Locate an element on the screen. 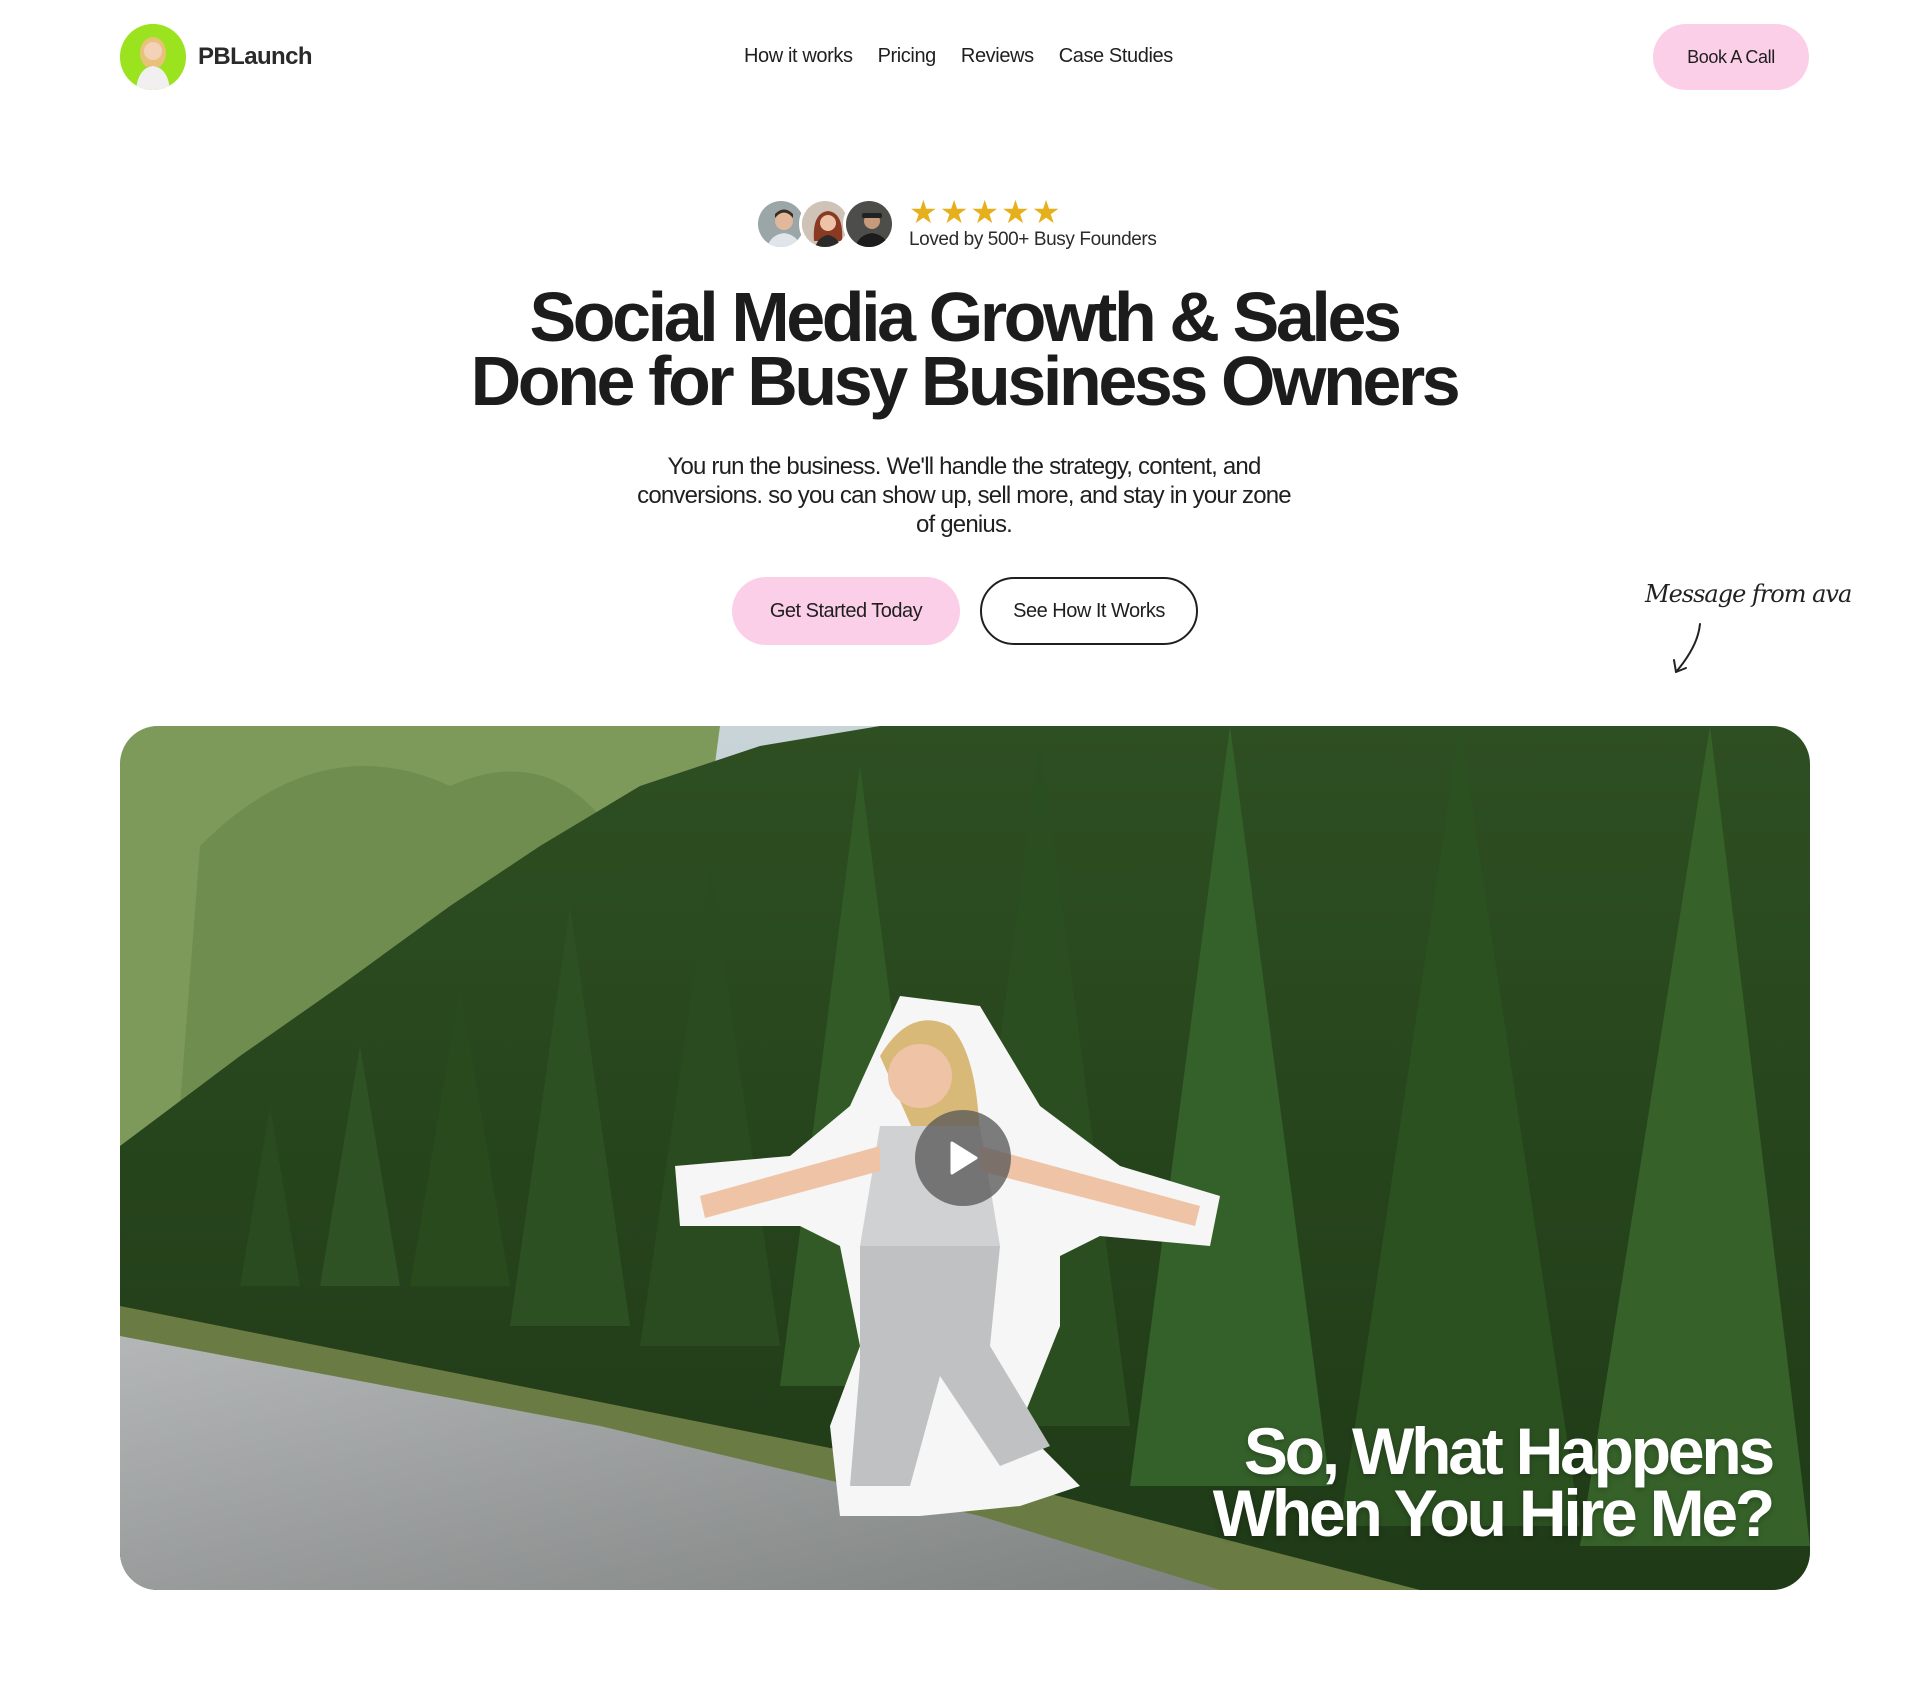 Image resolution: width=1920 pixels, height=1702 pixels. hero-headline-line1: Social Media Growth & Sales is located at coordinates (965, 317).